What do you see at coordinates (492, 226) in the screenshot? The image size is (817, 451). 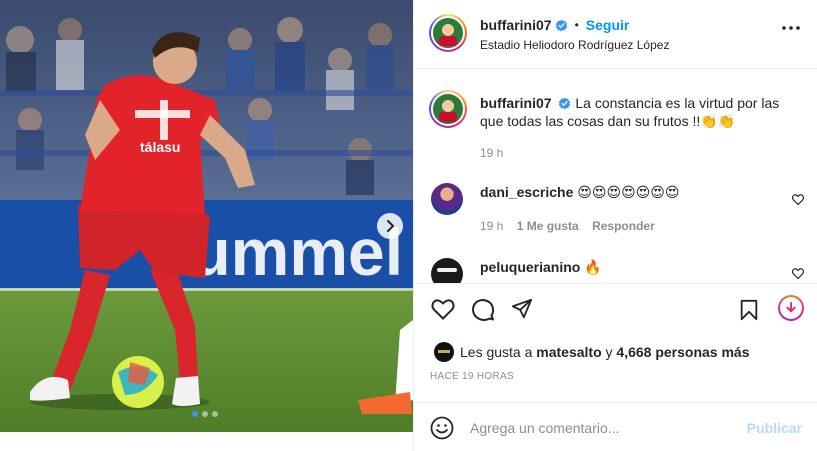 I see `comment-time: 19 h` at bounding box center [492, 226].